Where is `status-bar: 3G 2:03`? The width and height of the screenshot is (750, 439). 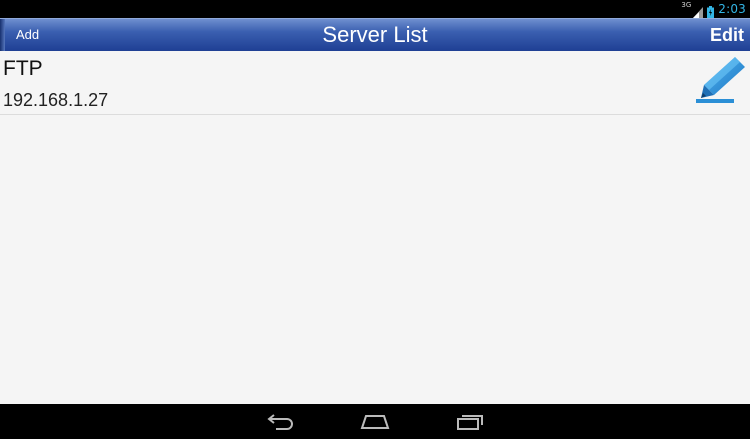
status-bar: 3G 2:03 is located at coordinates (375, 9).